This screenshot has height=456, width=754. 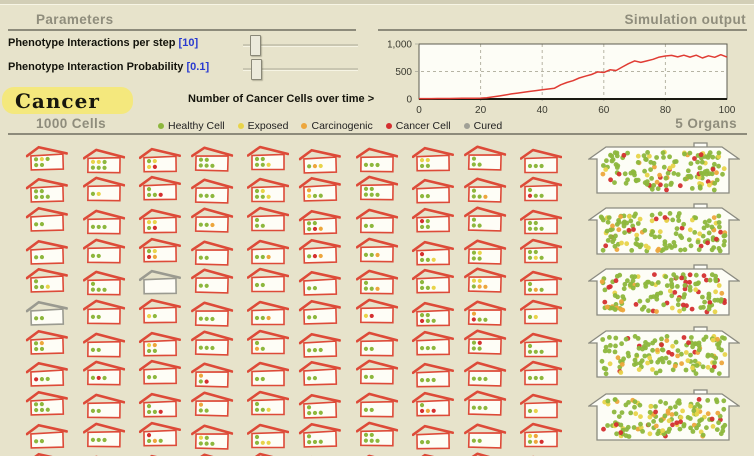 What do you see at coordinates (706, 123) in the screenshot?
I see `organs-title: 5 Organs` at bounding box center [706, 123].